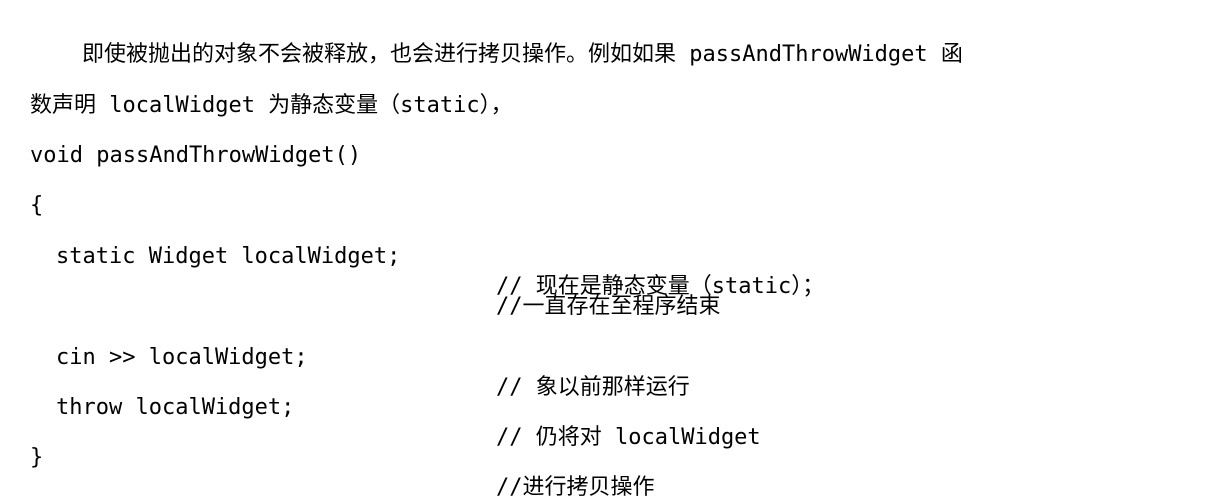 Image resolution: width=1211 pixels, height=503 pixels. Describe the element at coordinates (380, 406) in the screenshot. I see `code-line-throw: throw localWidget; // 仍将对 localWidget` at that location.